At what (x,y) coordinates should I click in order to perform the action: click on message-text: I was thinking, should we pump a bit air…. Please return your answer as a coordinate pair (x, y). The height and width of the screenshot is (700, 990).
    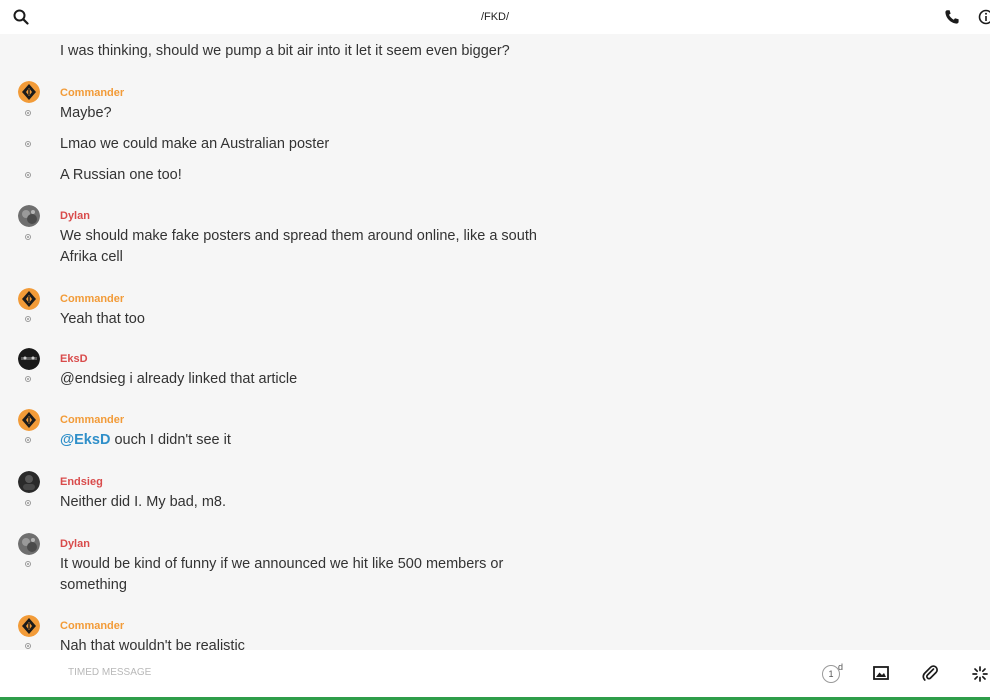
    Looking at the image, I should click on (285, 51).